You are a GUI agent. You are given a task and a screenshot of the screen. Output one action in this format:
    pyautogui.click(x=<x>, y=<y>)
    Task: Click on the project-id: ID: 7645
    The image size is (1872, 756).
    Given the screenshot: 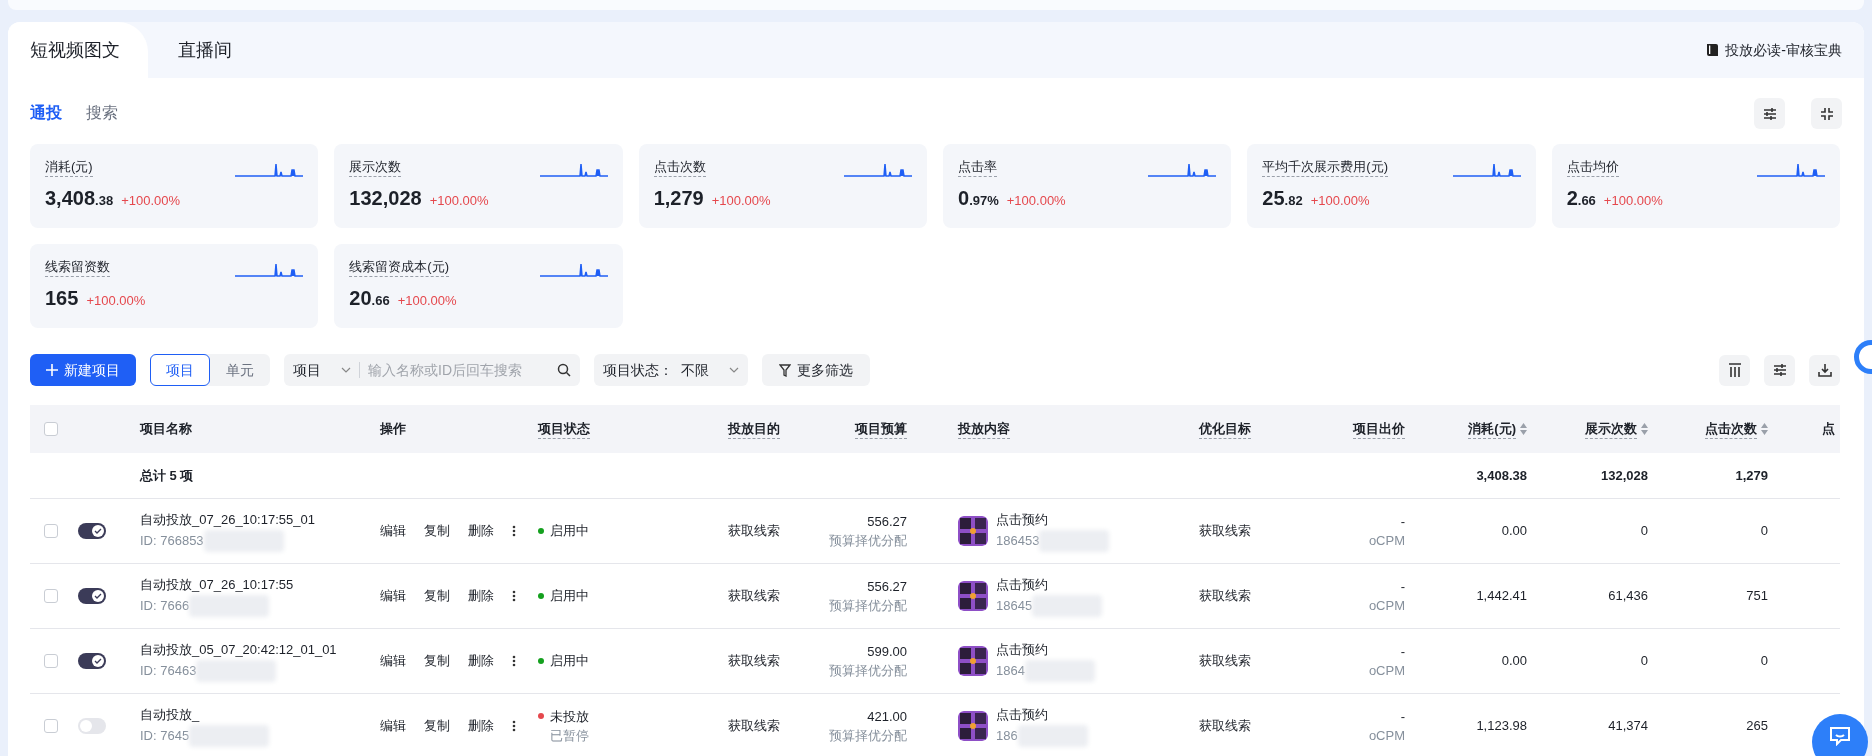 What is the action you would take?
    pyautogui.click(x=165, y=736)
    